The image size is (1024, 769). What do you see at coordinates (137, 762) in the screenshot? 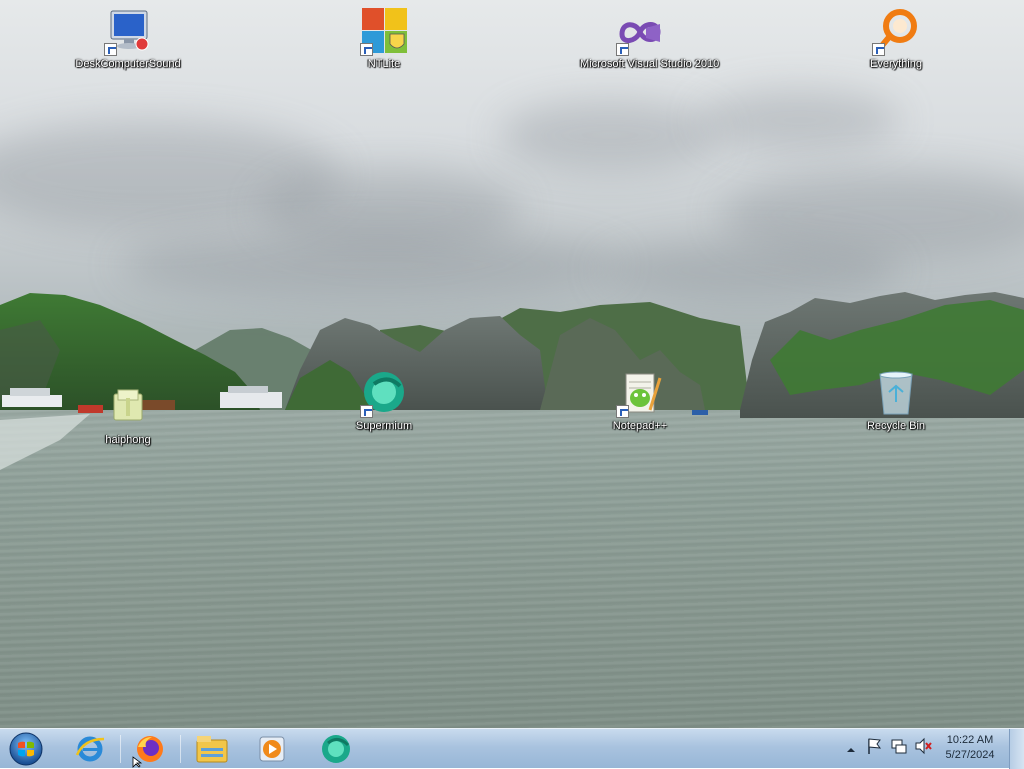
I see `mouse-cursor-icon` at bounding box center [137, 762].